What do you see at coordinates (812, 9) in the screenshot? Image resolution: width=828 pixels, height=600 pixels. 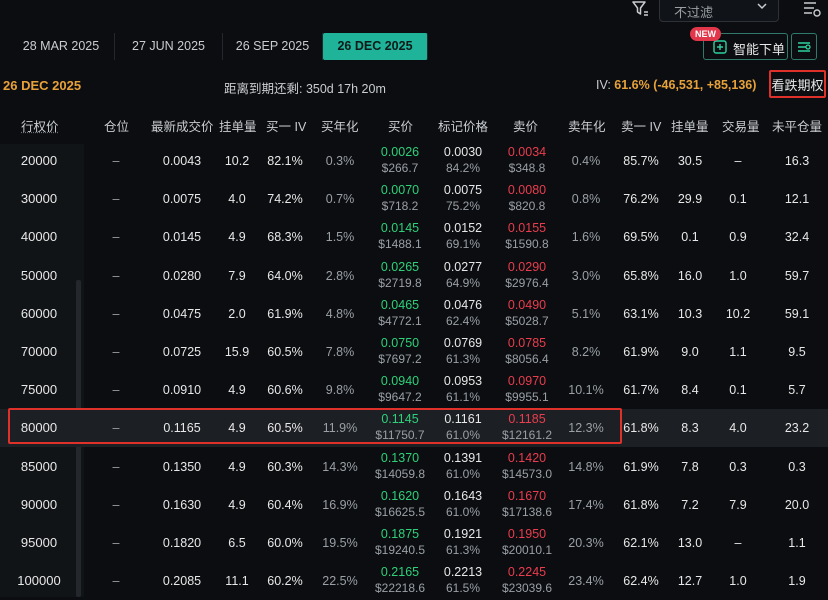 I see `list-settings-icon` at bounding box center [812, 9].